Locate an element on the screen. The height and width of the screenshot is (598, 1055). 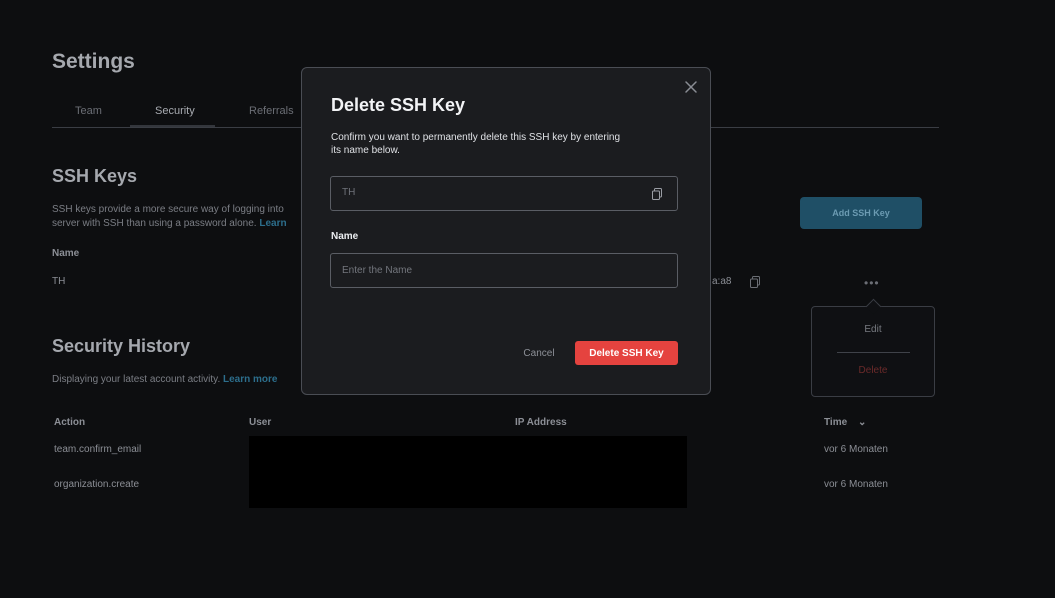
redacted-area is located at coordinates (468, 472).